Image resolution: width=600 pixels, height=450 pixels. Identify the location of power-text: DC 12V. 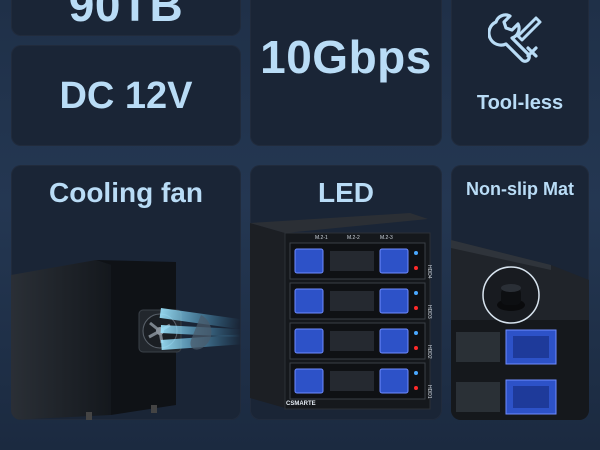
(126, 96).